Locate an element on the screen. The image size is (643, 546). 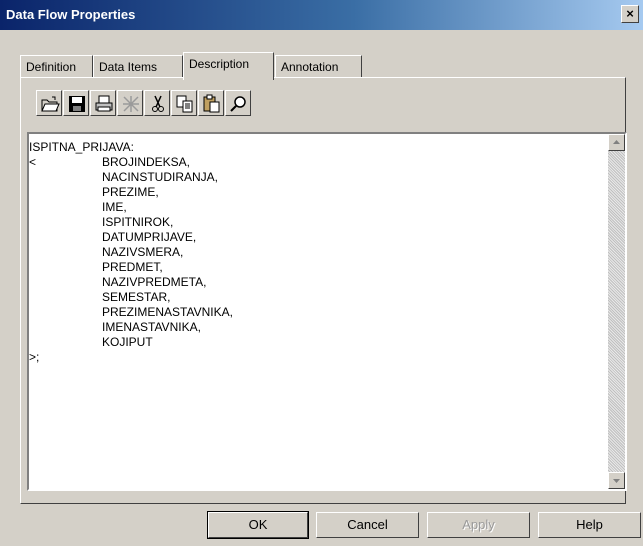
description-line: ISPITNIROK, is located at coordinates (138, 222).